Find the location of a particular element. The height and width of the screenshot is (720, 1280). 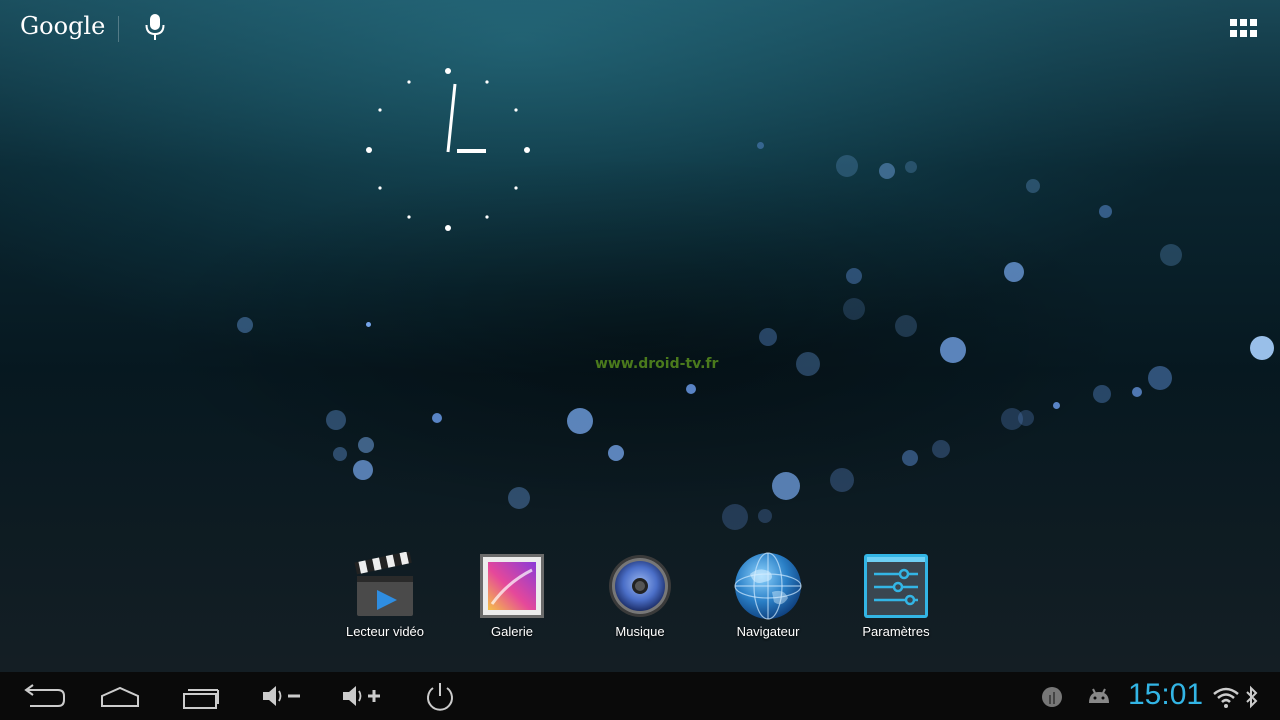

dock-item-gallery: Galerie is located at coordinates (512, 598).